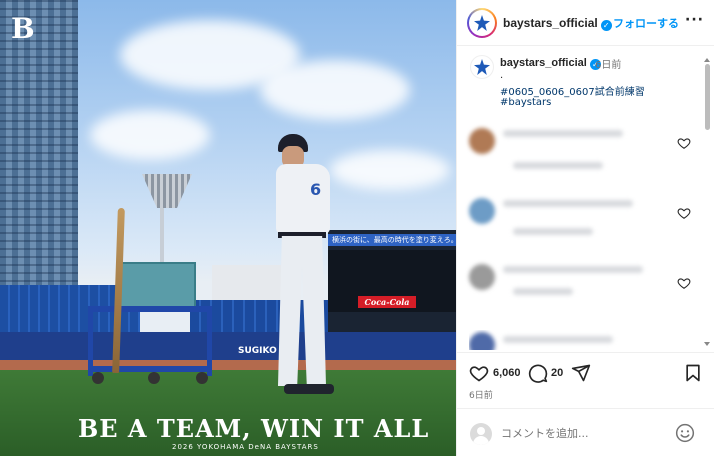  I want to click on slogan: BE A TEAM, WIN IT ALL, so click(254, 428).